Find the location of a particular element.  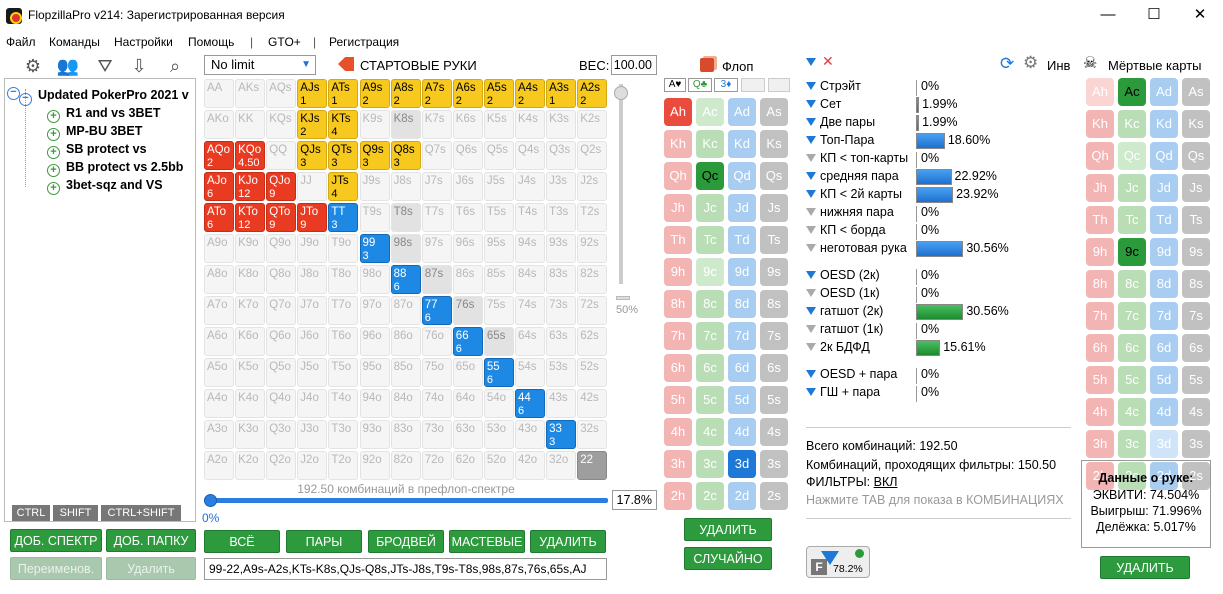

expand-icon: + is located at coordinates (53, 170).